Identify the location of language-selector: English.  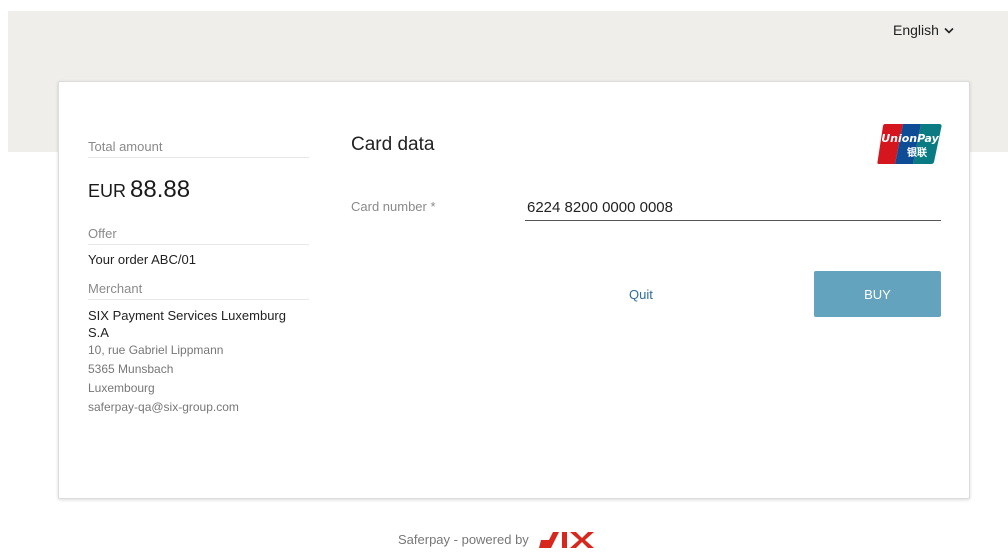
(923, 30).